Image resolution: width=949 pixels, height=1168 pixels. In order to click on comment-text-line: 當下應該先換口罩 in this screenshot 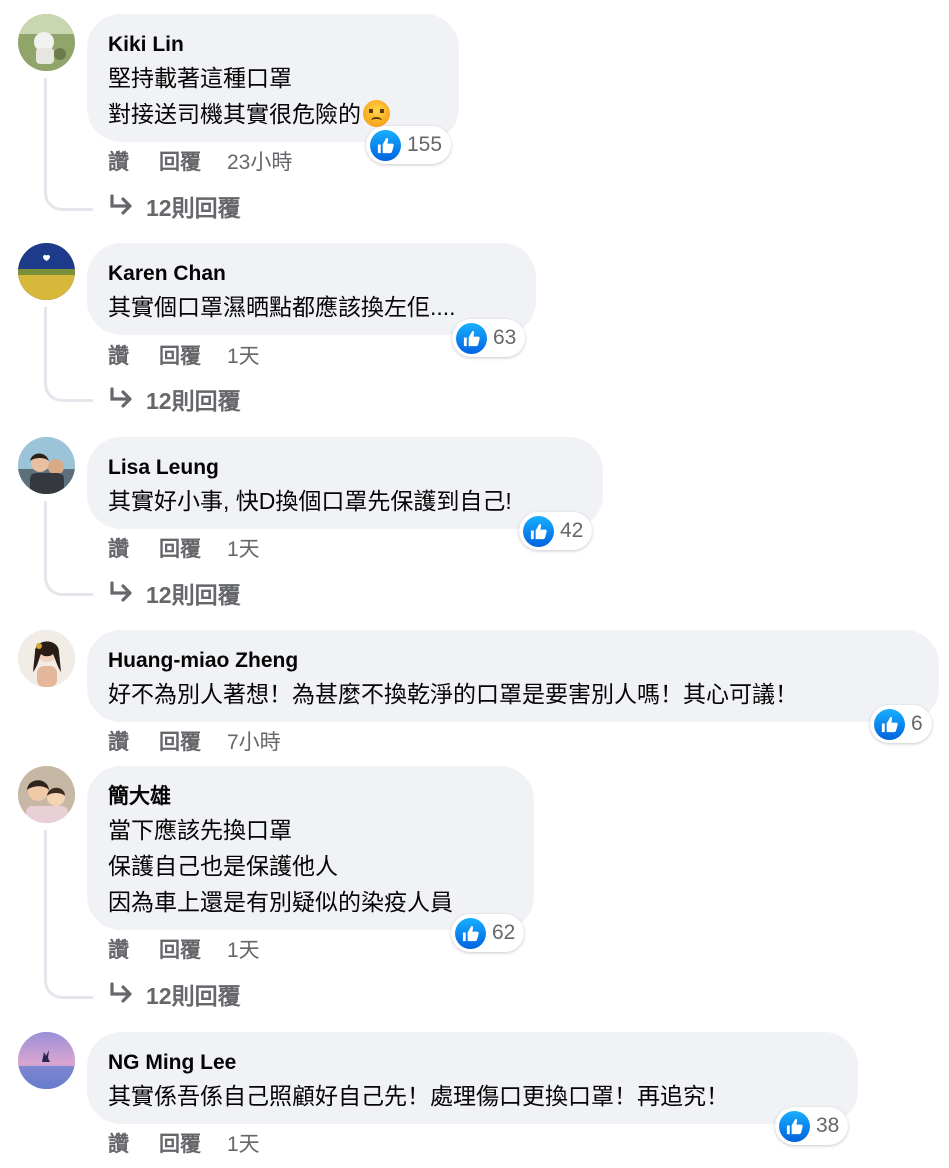, I will do `click(200, 830)`.